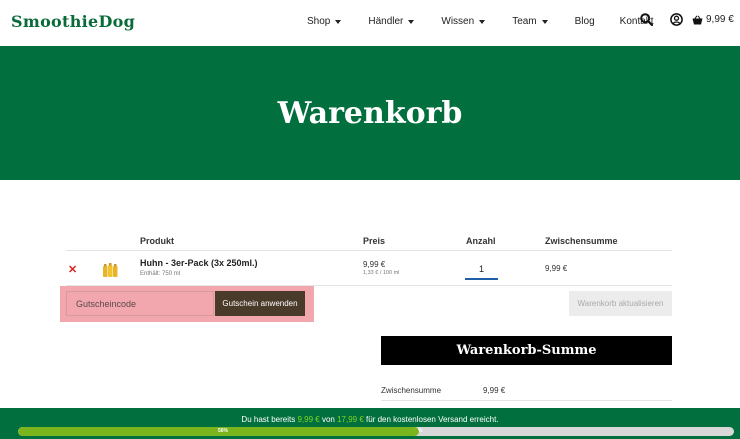  Describe the element at coordinates (481, 270) in the screenshot. I see `quantity-input` at that location.